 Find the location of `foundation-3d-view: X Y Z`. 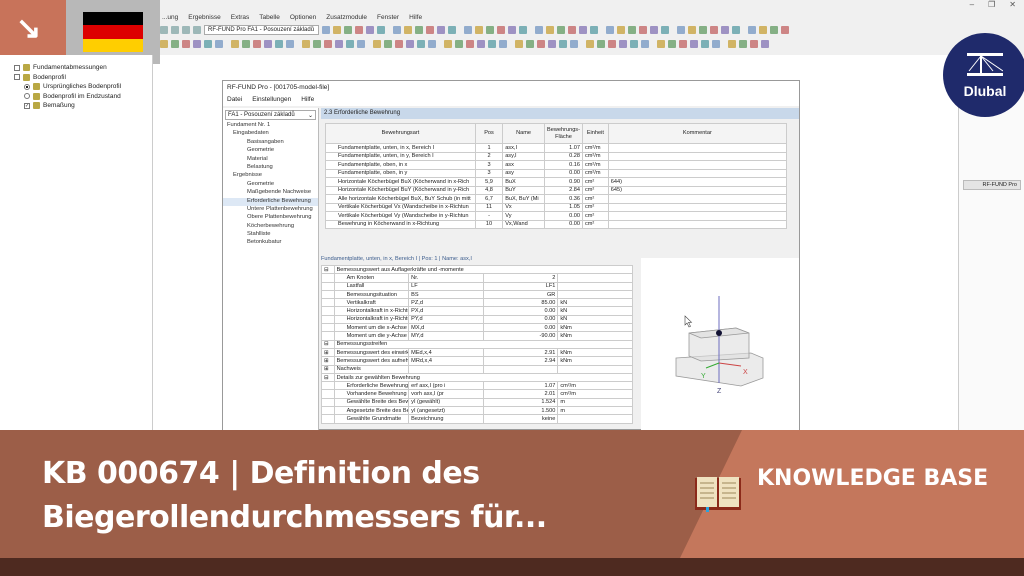

foundation-3d-view: X Y Z is located at coordinates (720, 344).